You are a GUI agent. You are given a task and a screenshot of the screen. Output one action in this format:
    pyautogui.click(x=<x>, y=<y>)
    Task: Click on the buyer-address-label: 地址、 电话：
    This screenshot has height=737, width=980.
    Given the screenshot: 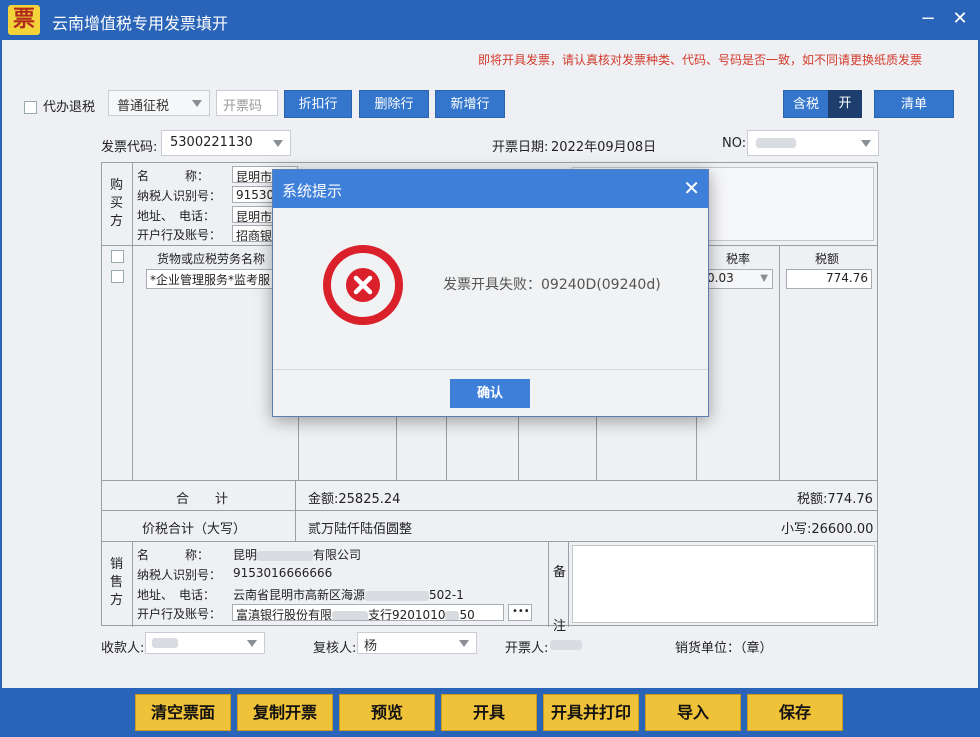 What is the action you would take?
    pyautogui.click(x=176, y=216)
    